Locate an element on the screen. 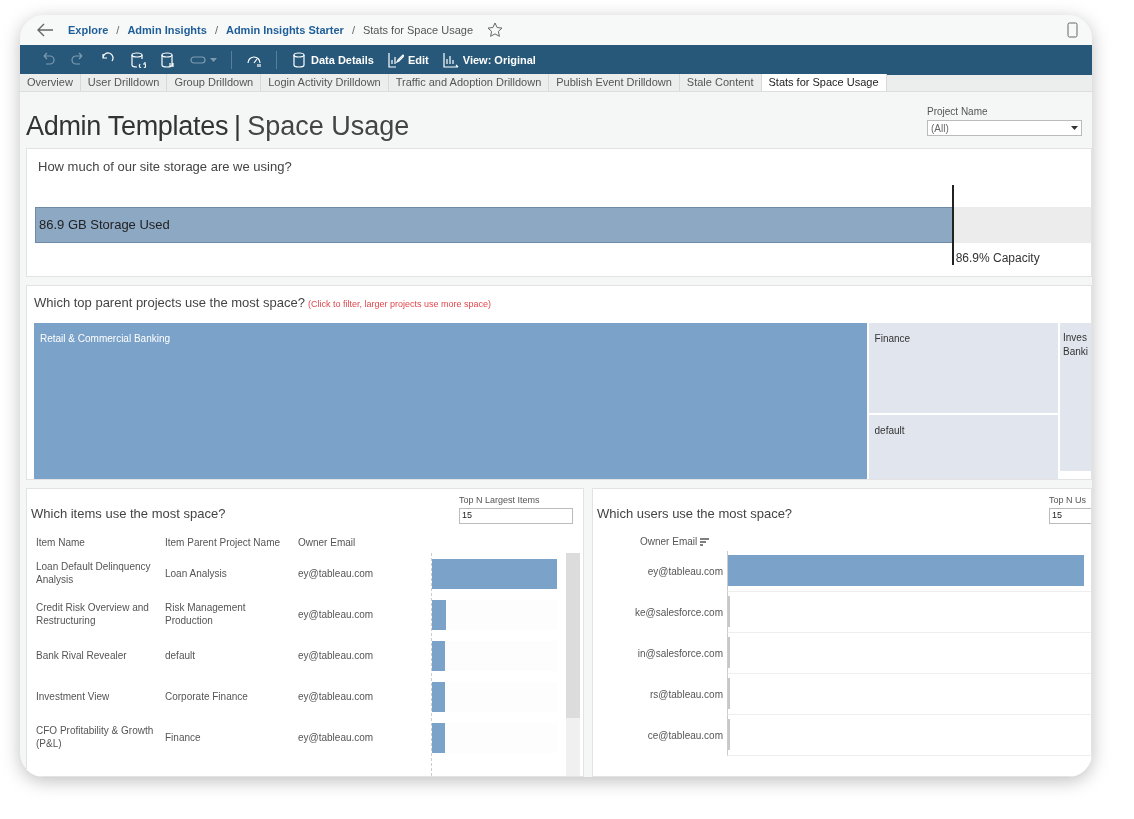 This screenshot has height=819, width=1134. sheet-tab: User Drilldown is located at coordinates (124, 82).